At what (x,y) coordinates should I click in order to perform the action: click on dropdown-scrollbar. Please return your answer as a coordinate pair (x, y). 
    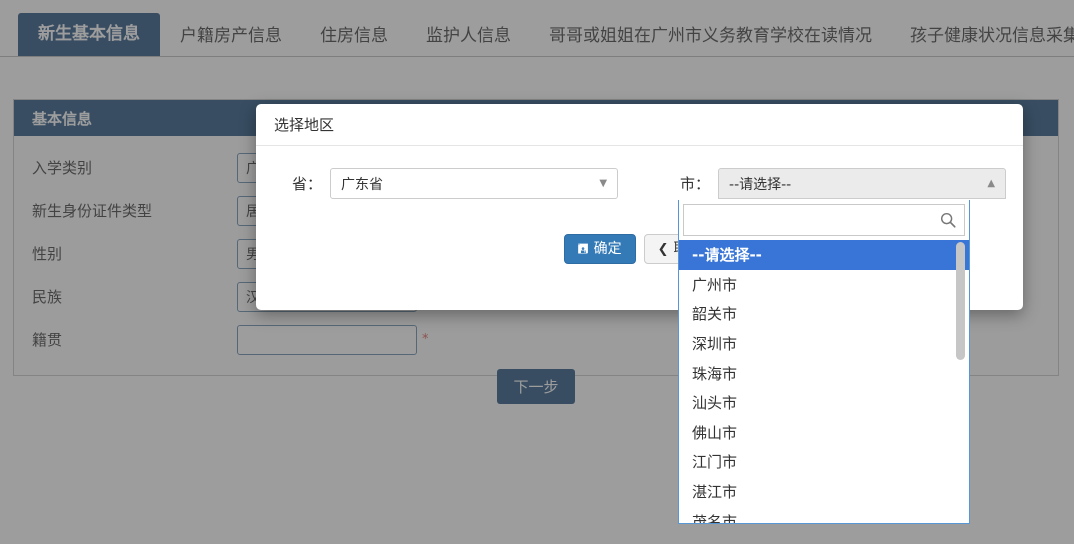
    Looking at the image, I should click on (960, 382).